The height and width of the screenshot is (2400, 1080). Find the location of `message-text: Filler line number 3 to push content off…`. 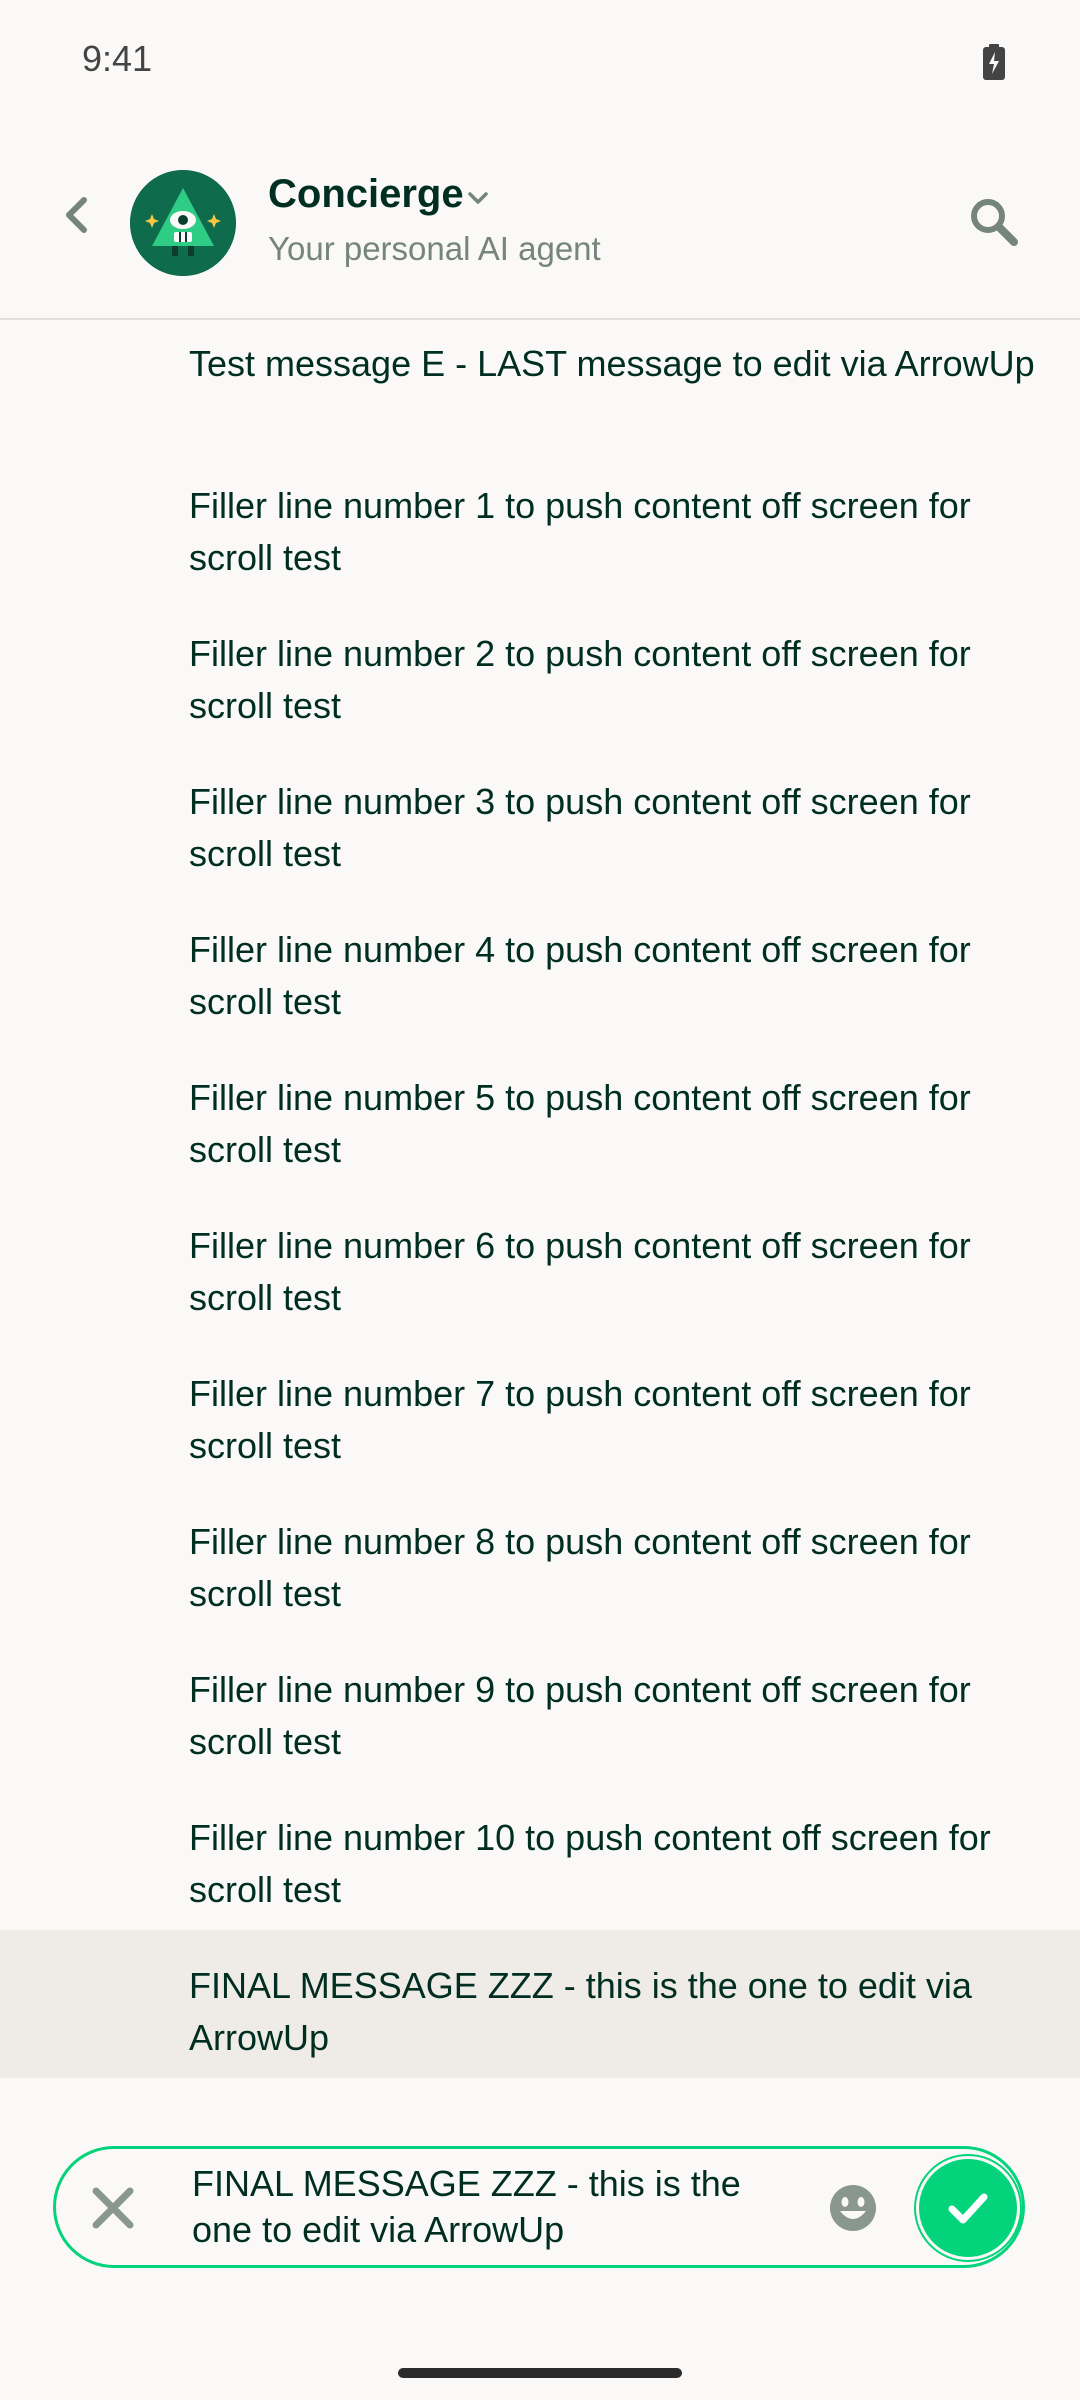

message-text: Filler line number 3 to push content off… is located at coordinates (580, 827).